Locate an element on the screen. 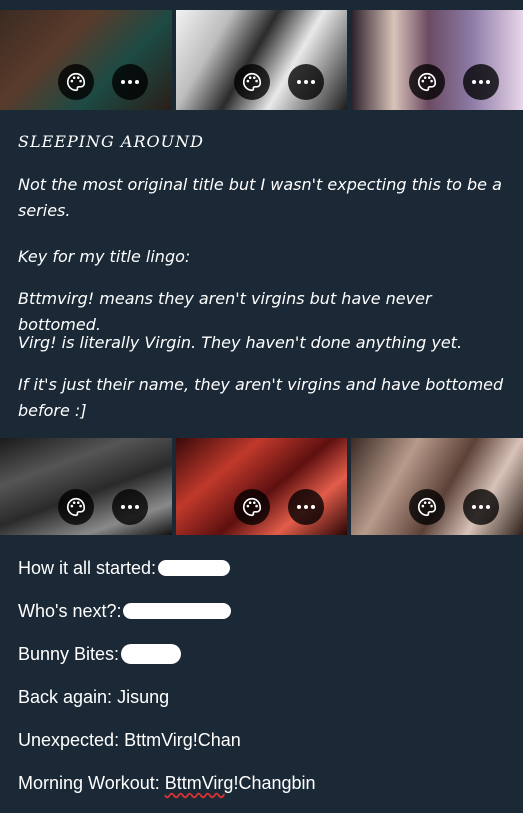 This screenshot has width=523, height=813. post-heading: SLEEPING AROUND is located at coordinates (111, 141).